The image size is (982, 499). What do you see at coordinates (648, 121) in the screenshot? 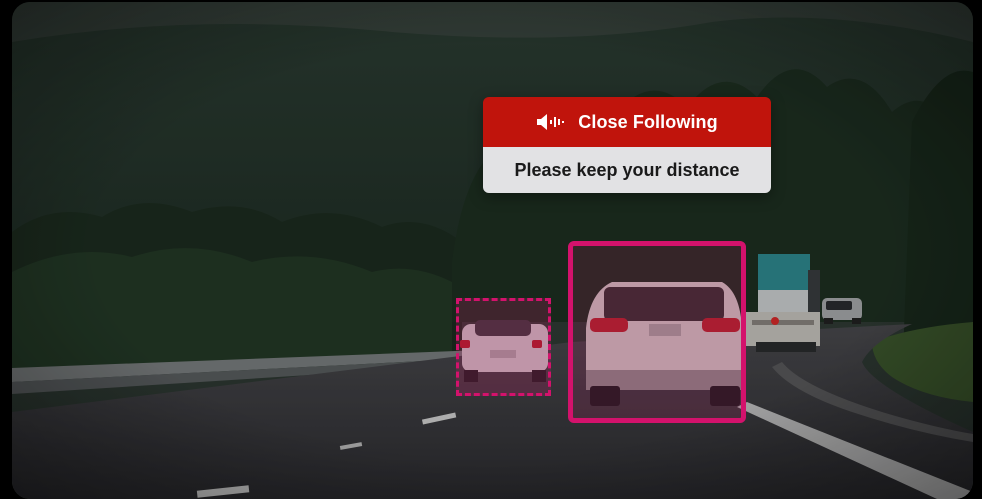
I see `alert-title: Close Following` at bounding box center [648, 121].